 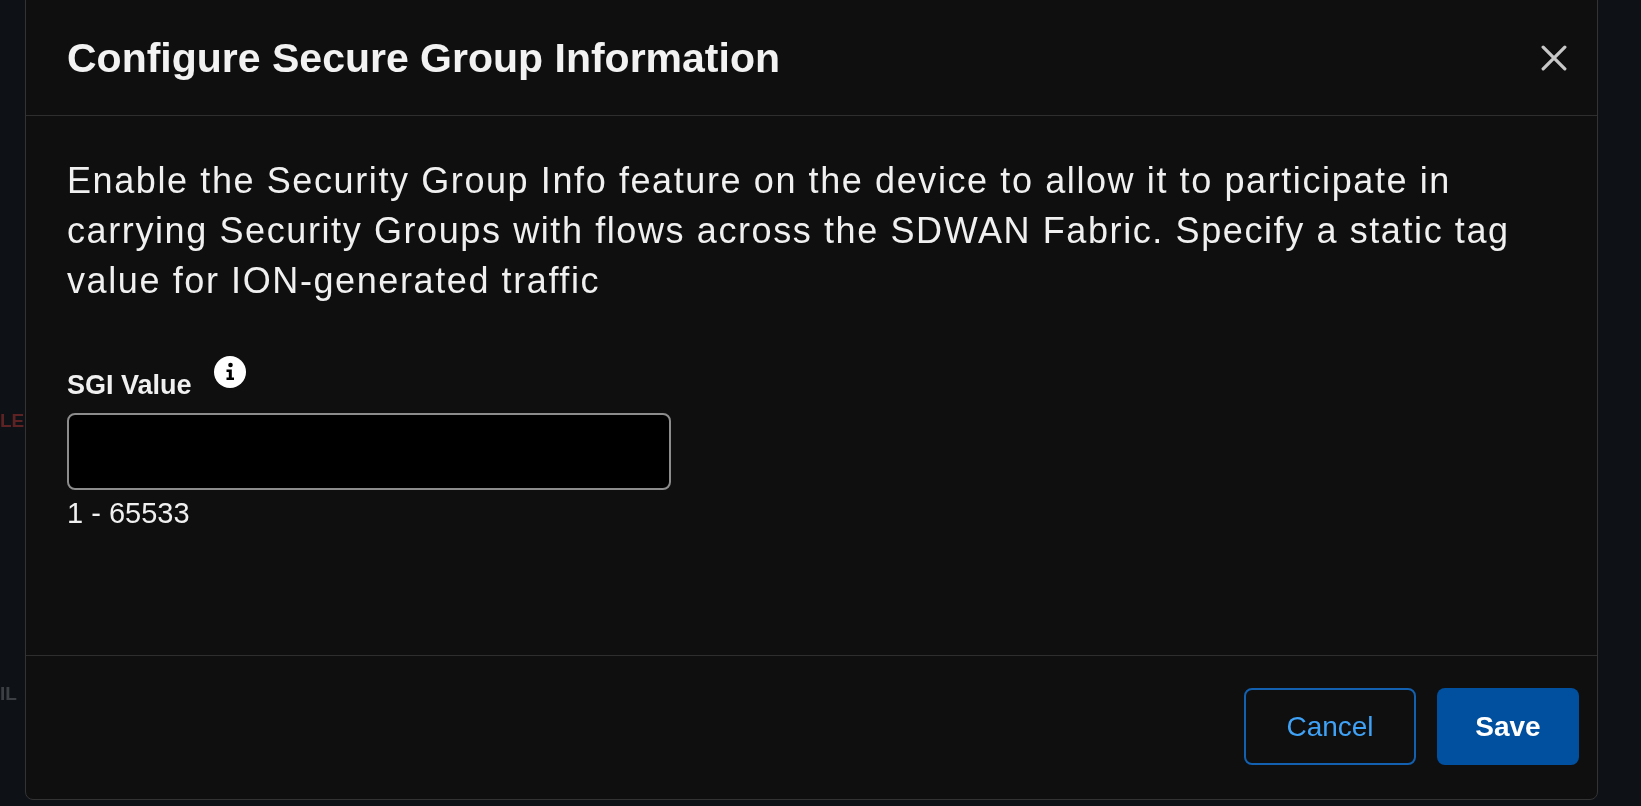 I want to click on background-text: LE, so click(x=12, y=421).